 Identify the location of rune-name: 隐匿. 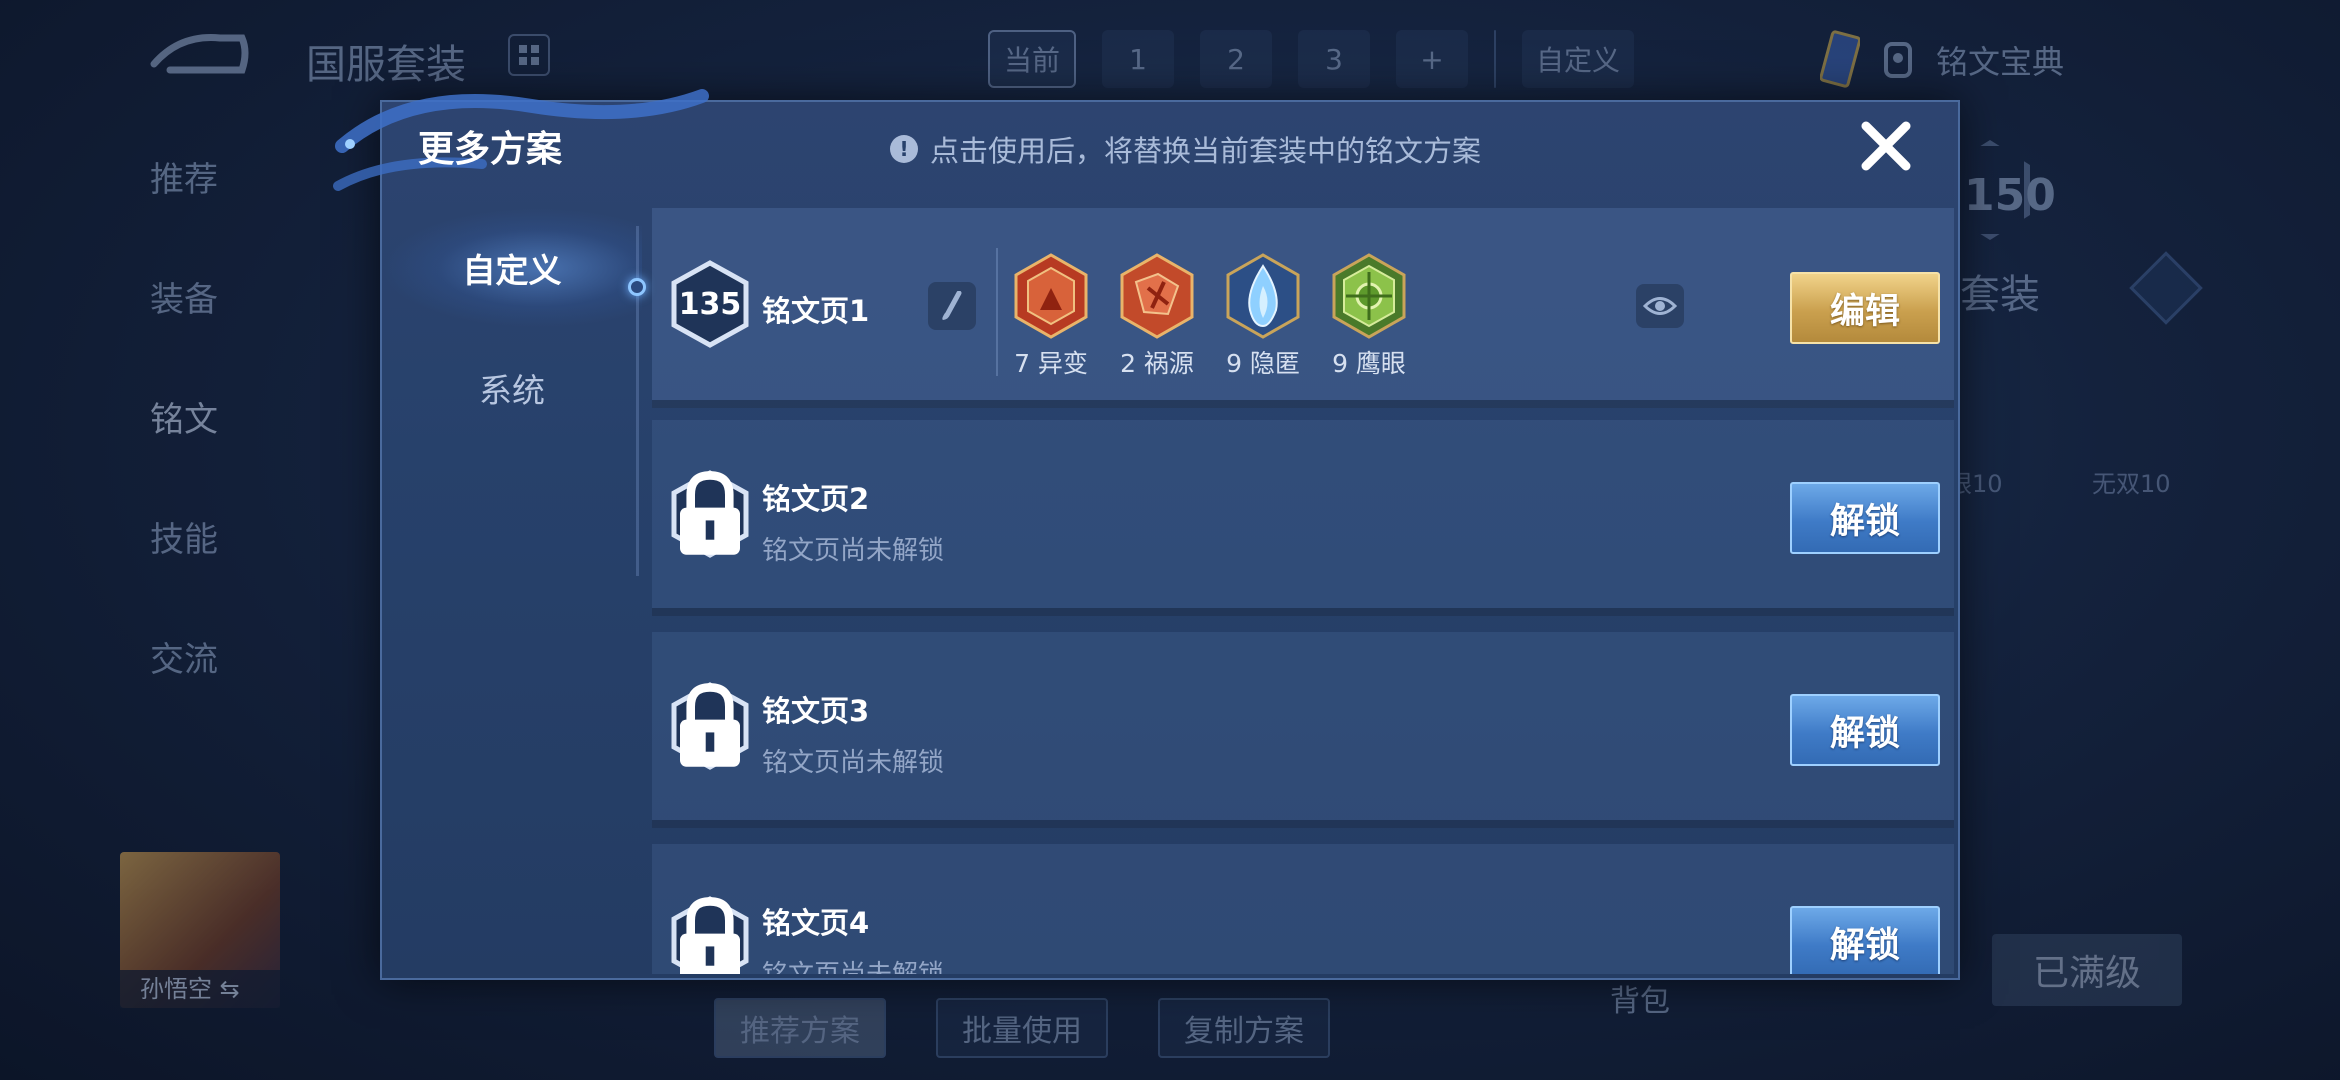
(1274, 363).